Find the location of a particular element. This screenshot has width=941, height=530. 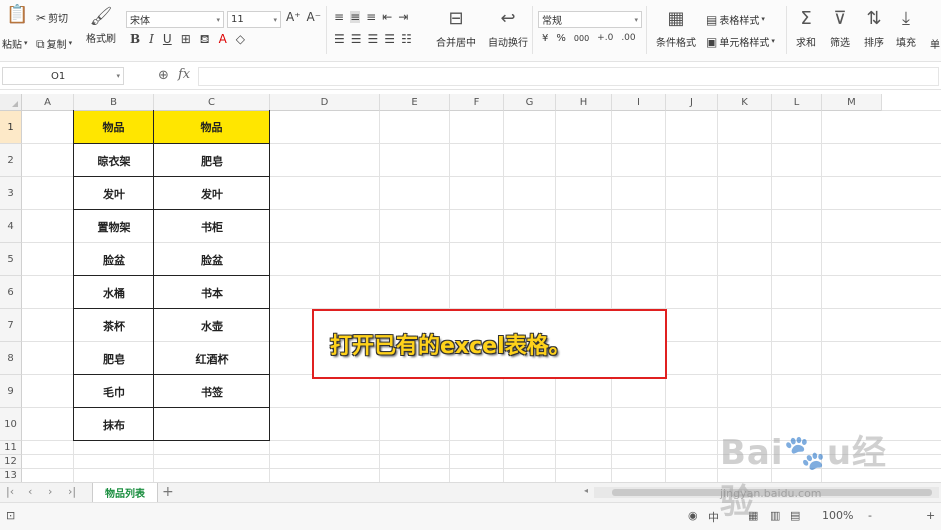

prev-sheet-icon: ‹ is located at coordinates (30, 491).